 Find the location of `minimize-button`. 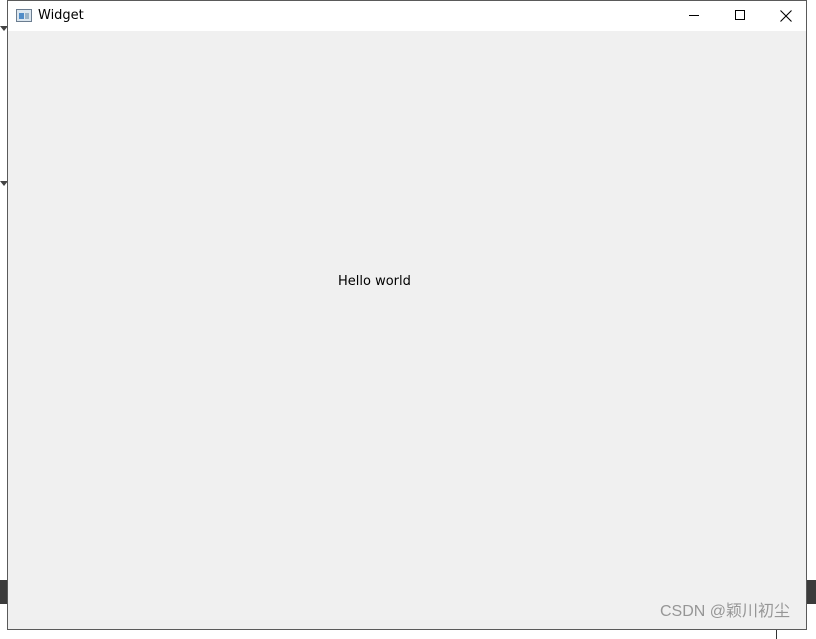

minimize-button is located at coordinates (694, 16).